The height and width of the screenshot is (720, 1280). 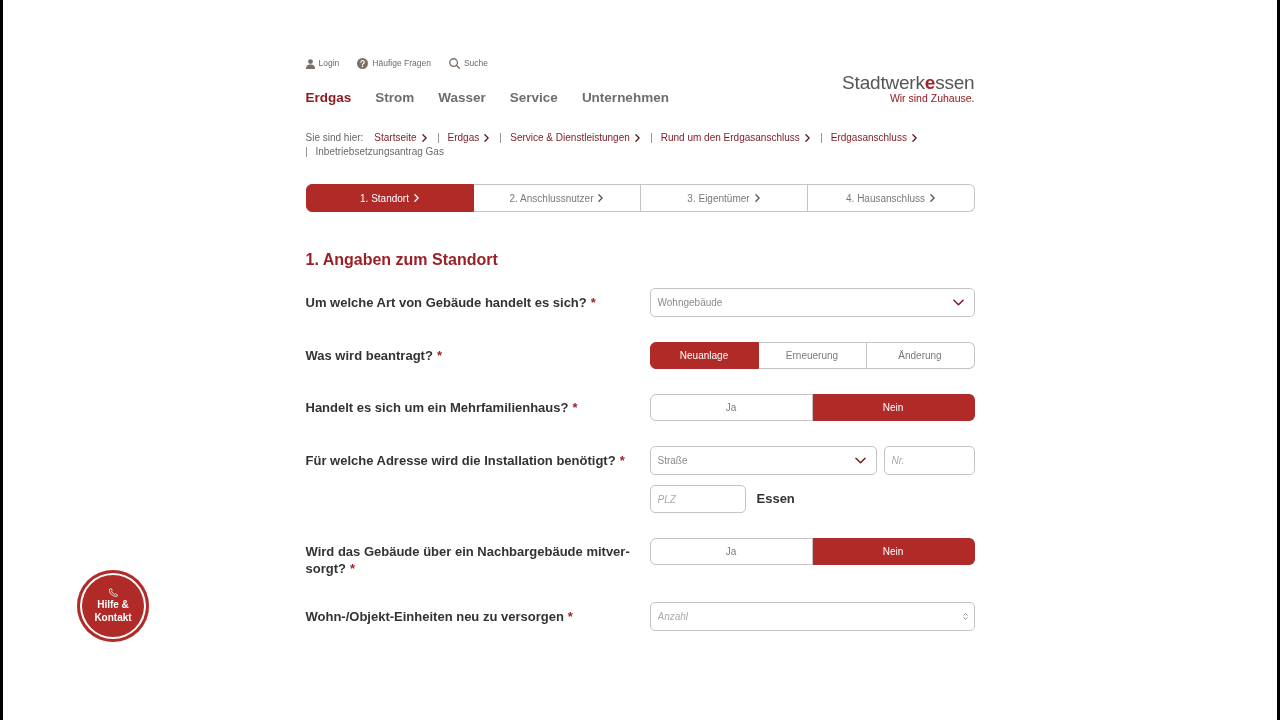 What do you see at coordinates (932, 98) in the screenshot?
I see `logo-tagline: Wir sind Zuhause.` at bounding box center [932, 98].